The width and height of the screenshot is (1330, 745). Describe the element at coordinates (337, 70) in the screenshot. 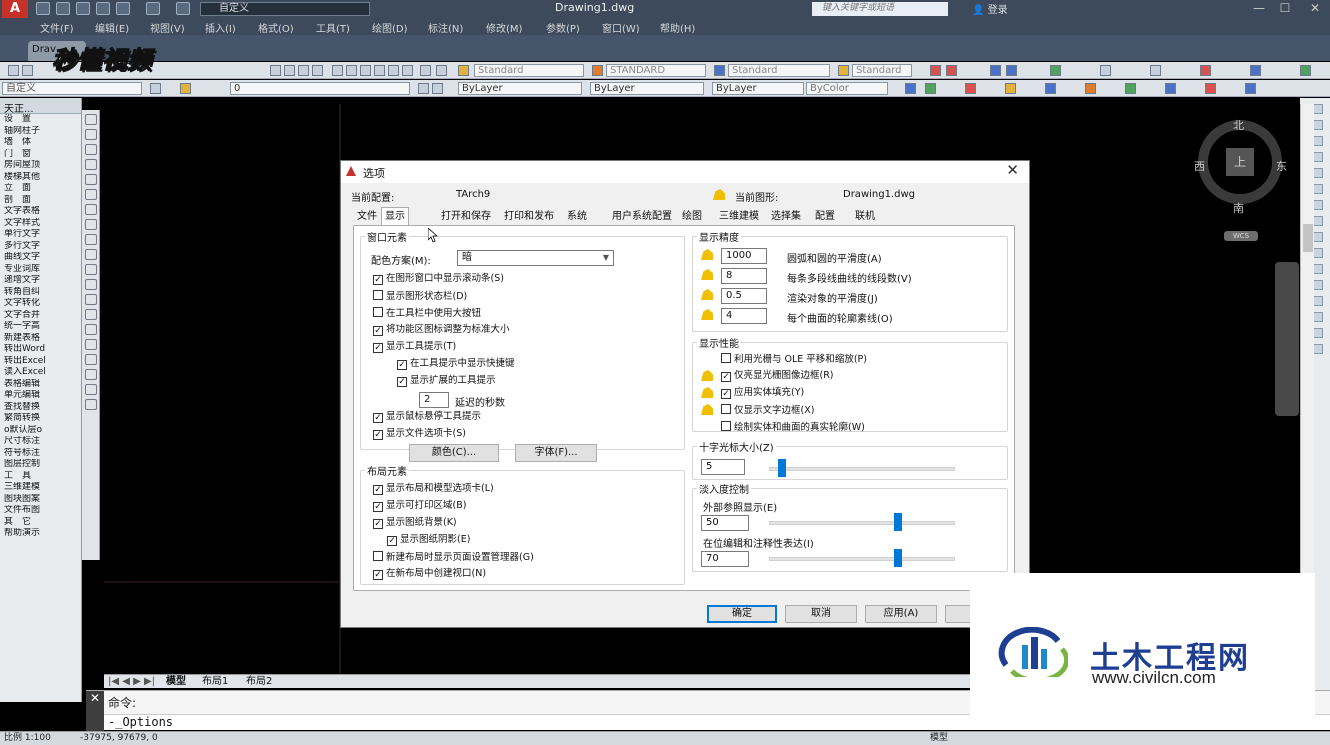

I see `properties-icon` at that location.